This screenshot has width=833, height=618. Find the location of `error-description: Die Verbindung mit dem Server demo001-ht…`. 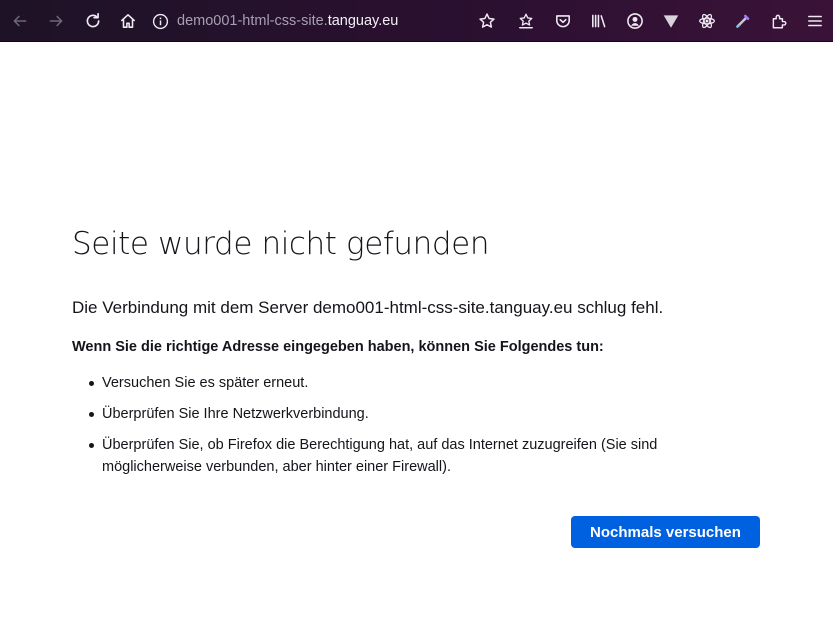

error-description: Die Verbindung mit dem Server demo001-ht… is located at coordinates (368, 307).